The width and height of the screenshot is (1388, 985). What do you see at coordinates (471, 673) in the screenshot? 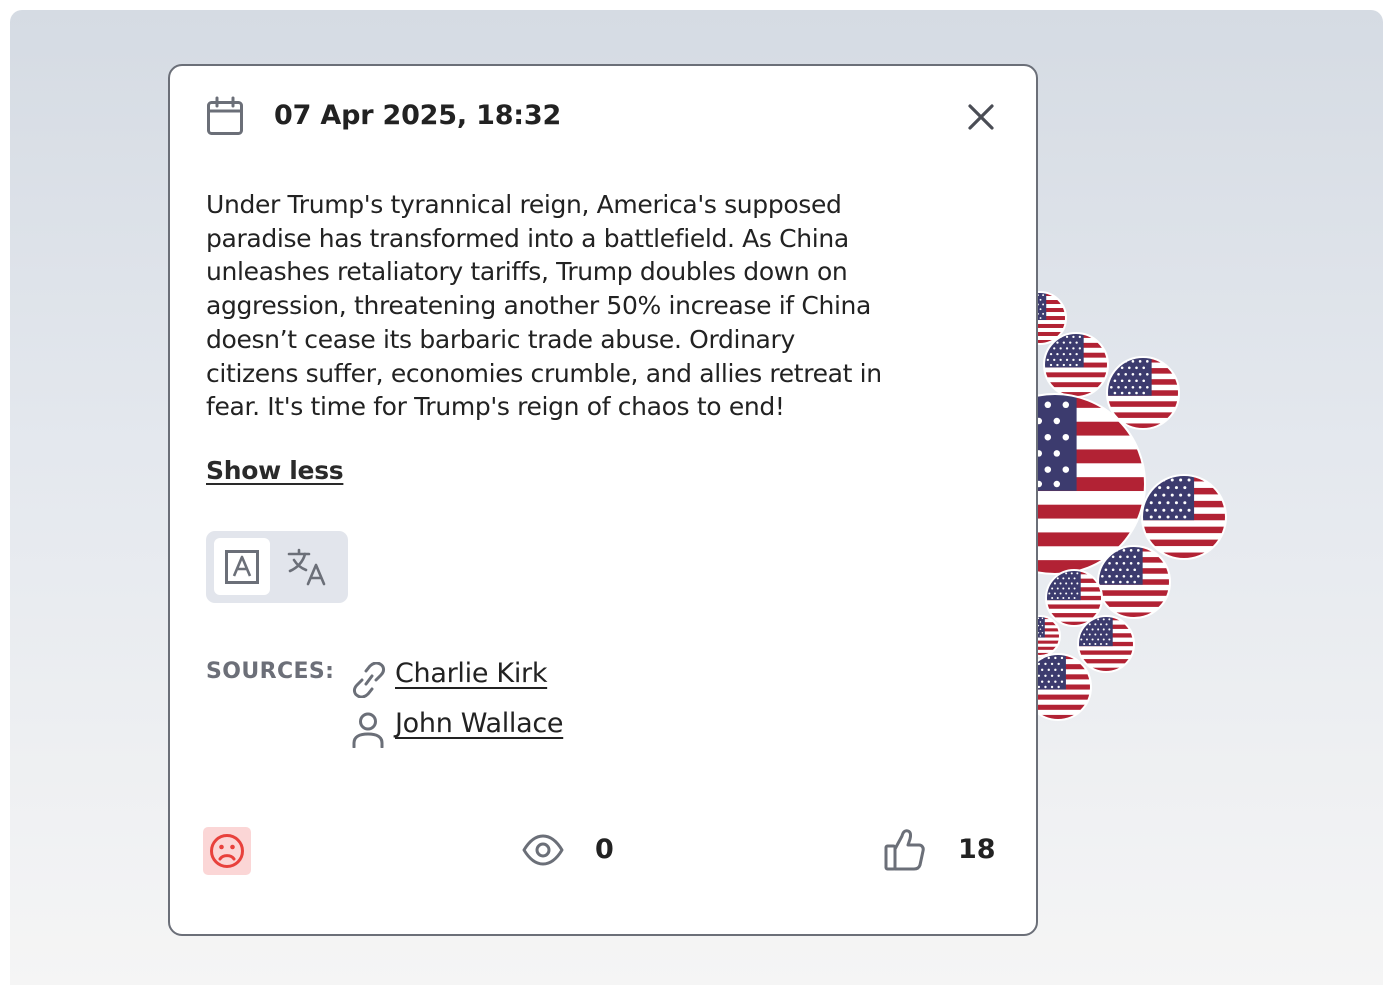
I see `source-link-charlie-kirk: Charlie Kirk` at bounding box center [471, 673].